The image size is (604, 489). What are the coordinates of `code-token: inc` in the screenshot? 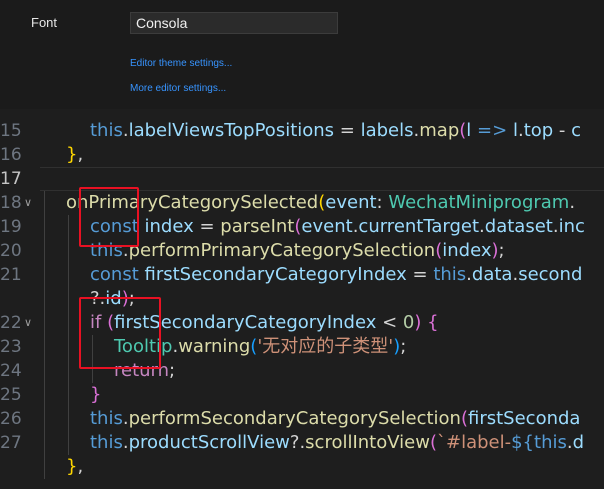 It's located at (571, 226).